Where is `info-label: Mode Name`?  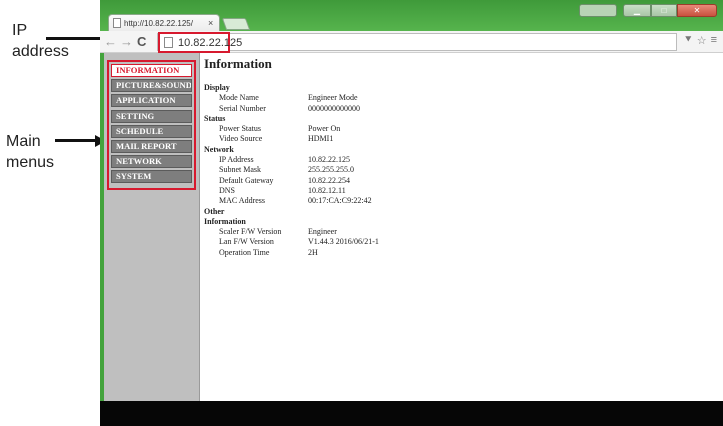 info-label: Mode Name is located at coordinates (239, 98).